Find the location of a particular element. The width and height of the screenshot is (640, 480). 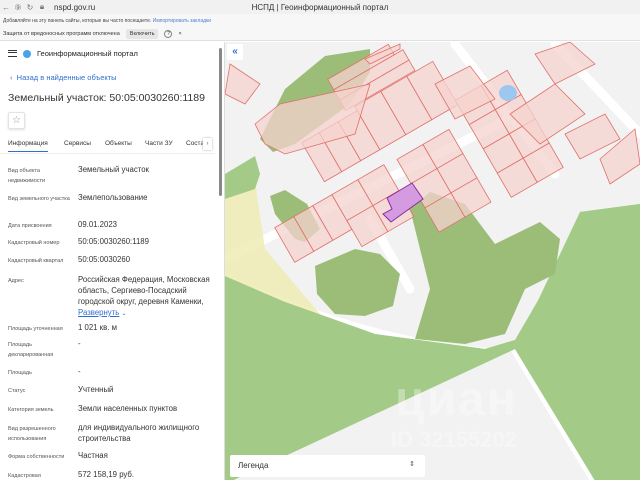

field-value: 50:05:0030260:1189 is located at coordinates (113, 241).